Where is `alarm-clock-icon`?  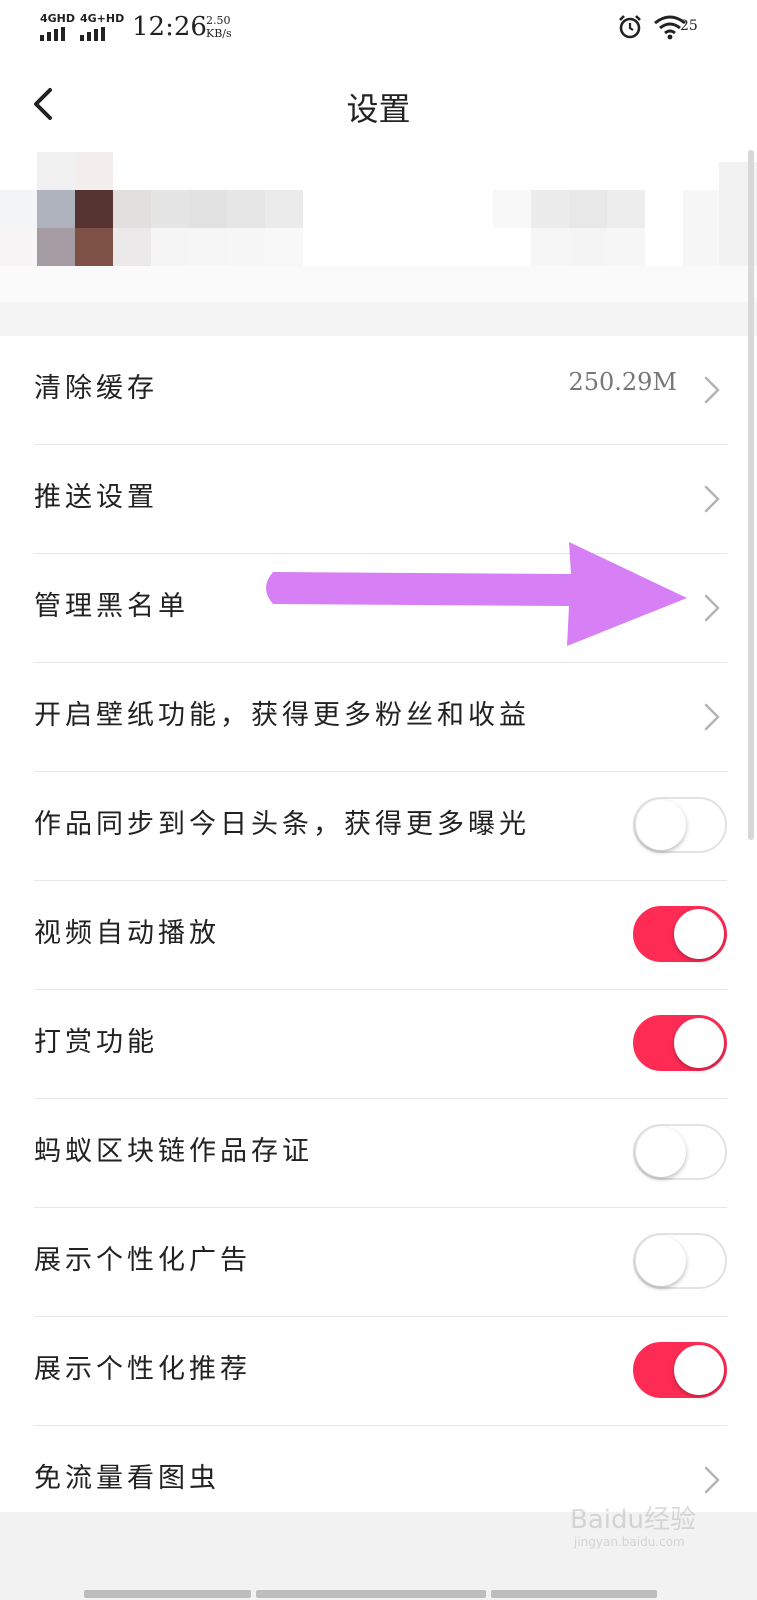
alarm-clock-icon is located at coordinates (630, 27).